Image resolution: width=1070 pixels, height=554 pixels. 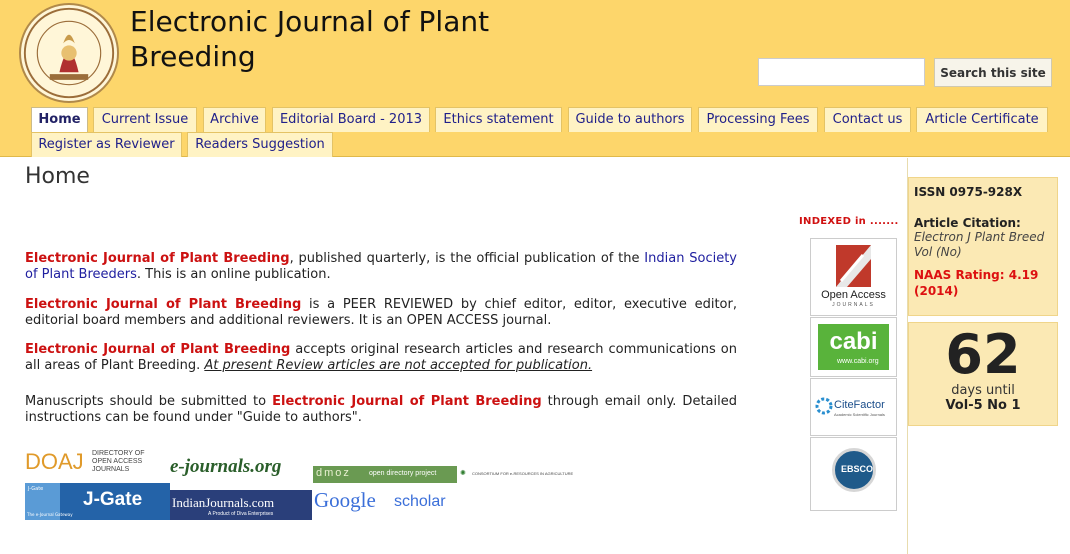 What do you see at coordinates (983, 390) in the screenshot?
I see `countdown-unit: days until` at bounding box center [983, 390].